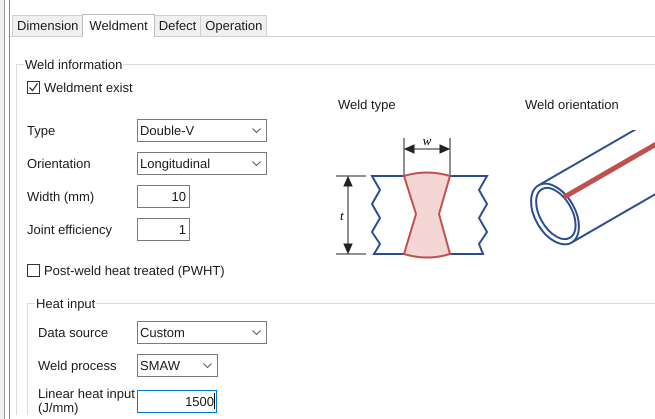 The height and width of the screenshot is (419, 655). Describe the element at coordinates (202, 130) in the screenshot. I see `dropdown: Double-V` at that location.